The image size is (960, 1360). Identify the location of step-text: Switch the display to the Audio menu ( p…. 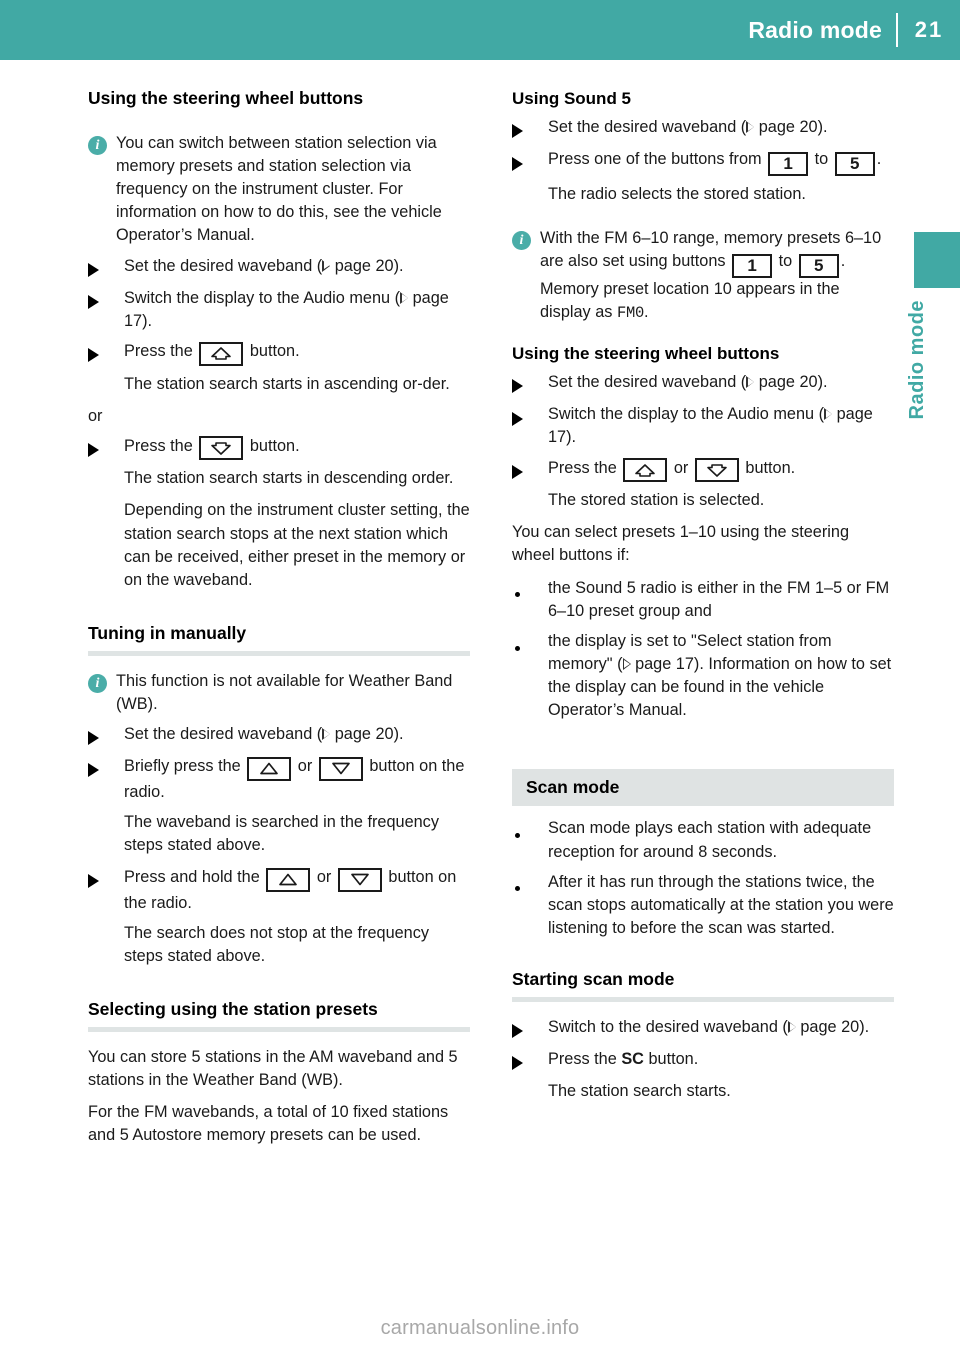
(721, 426).